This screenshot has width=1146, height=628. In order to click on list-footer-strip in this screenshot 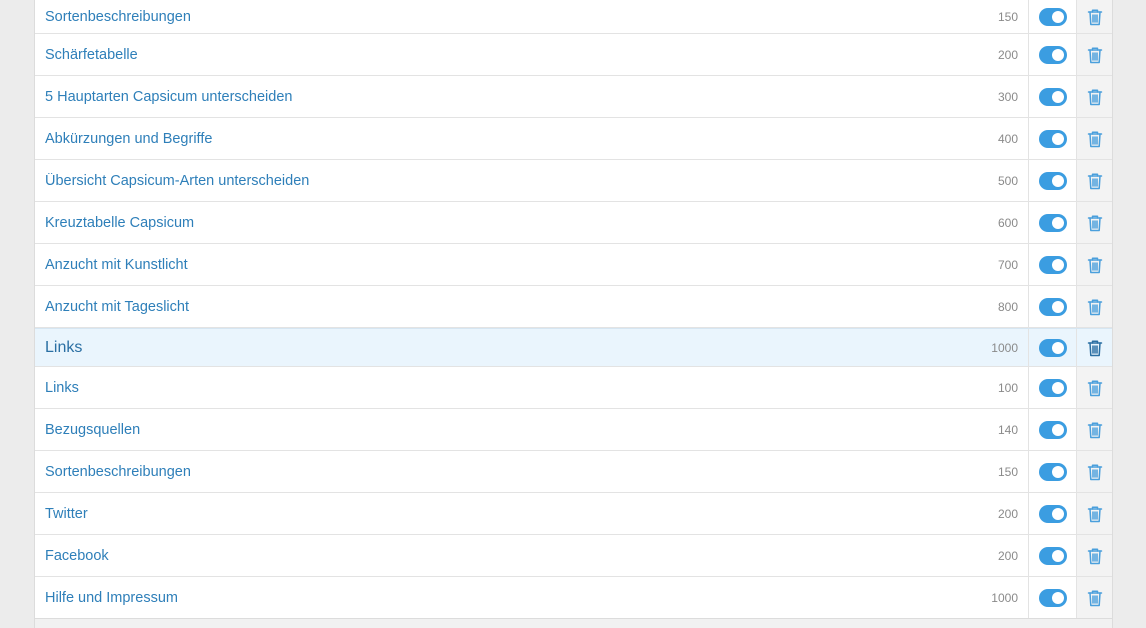, I will do `click(573, 623)`.